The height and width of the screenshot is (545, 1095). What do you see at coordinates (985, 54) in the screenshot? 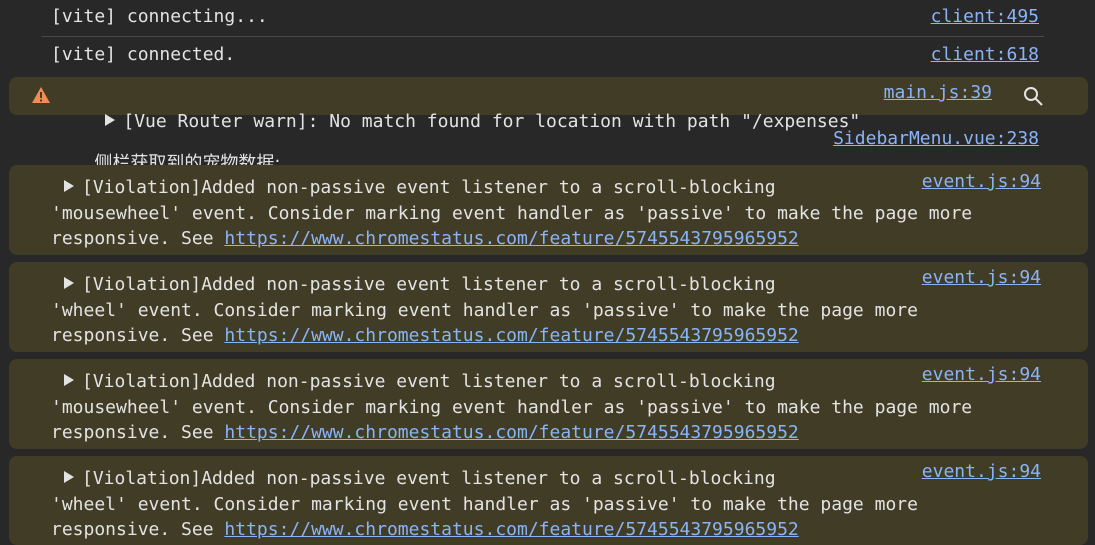
I see `source-link: client:618` at bounding box center [985, 54].